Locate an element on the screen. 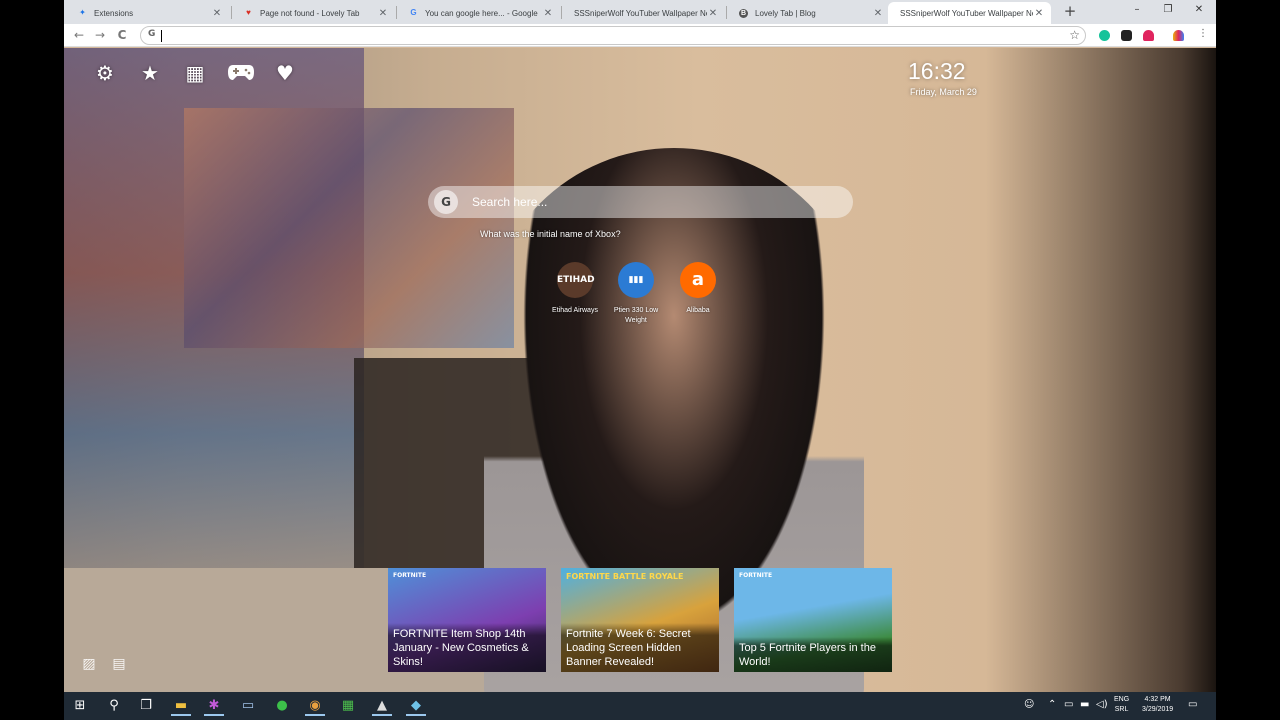 The image size is (1280, 720). forward-button: → is located at coordinates (100, 35).